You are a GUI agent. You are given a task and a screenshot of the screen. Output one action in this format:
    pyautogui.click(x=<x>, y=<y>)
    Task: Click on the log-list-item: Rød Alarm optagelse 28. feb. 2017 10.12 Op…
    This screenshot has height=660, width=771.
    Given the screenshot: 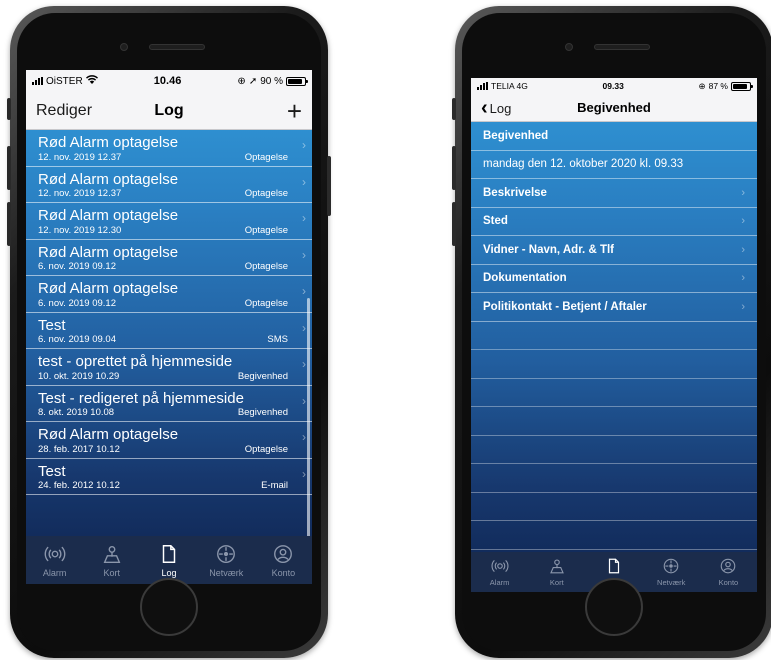 What is the action you would take?
    pyautogui.click(x=169, y=440)
    